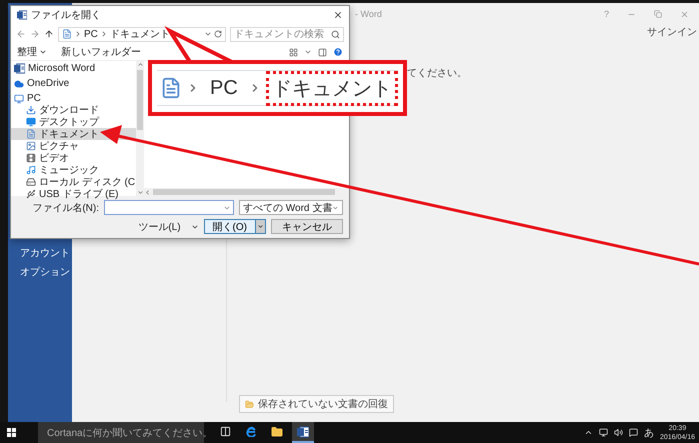 This screenshot has height=443, width=699. What do you see at coordinates (49, 34) in the screenshot?
I see `up-icon` at bounding box center [49, 34].